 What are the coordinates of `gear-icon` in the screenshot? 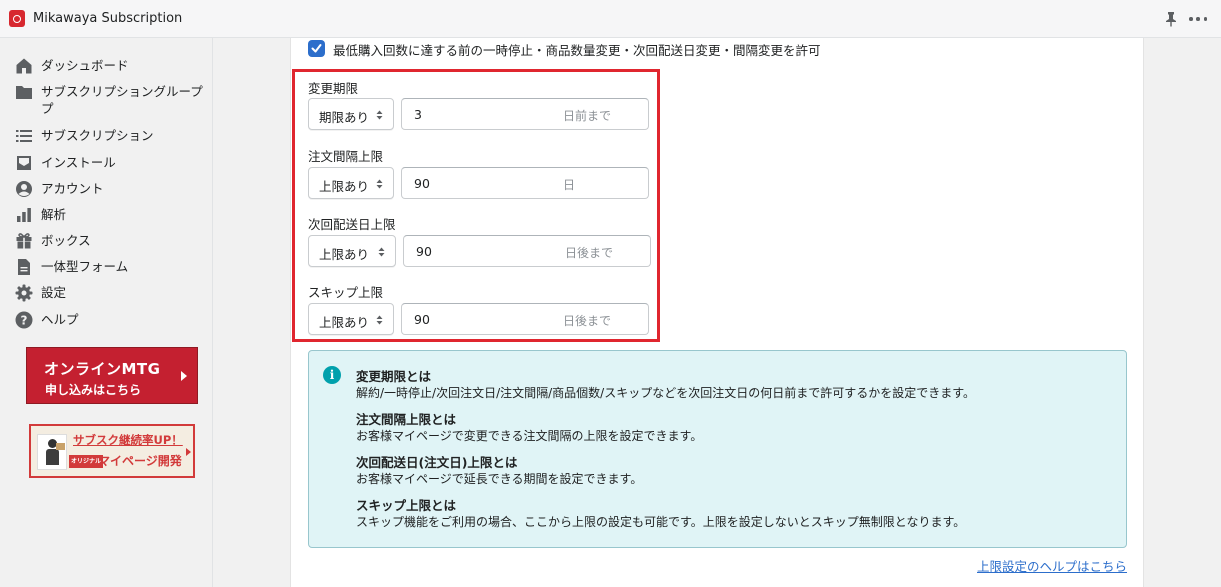 It's located at (24, 293).